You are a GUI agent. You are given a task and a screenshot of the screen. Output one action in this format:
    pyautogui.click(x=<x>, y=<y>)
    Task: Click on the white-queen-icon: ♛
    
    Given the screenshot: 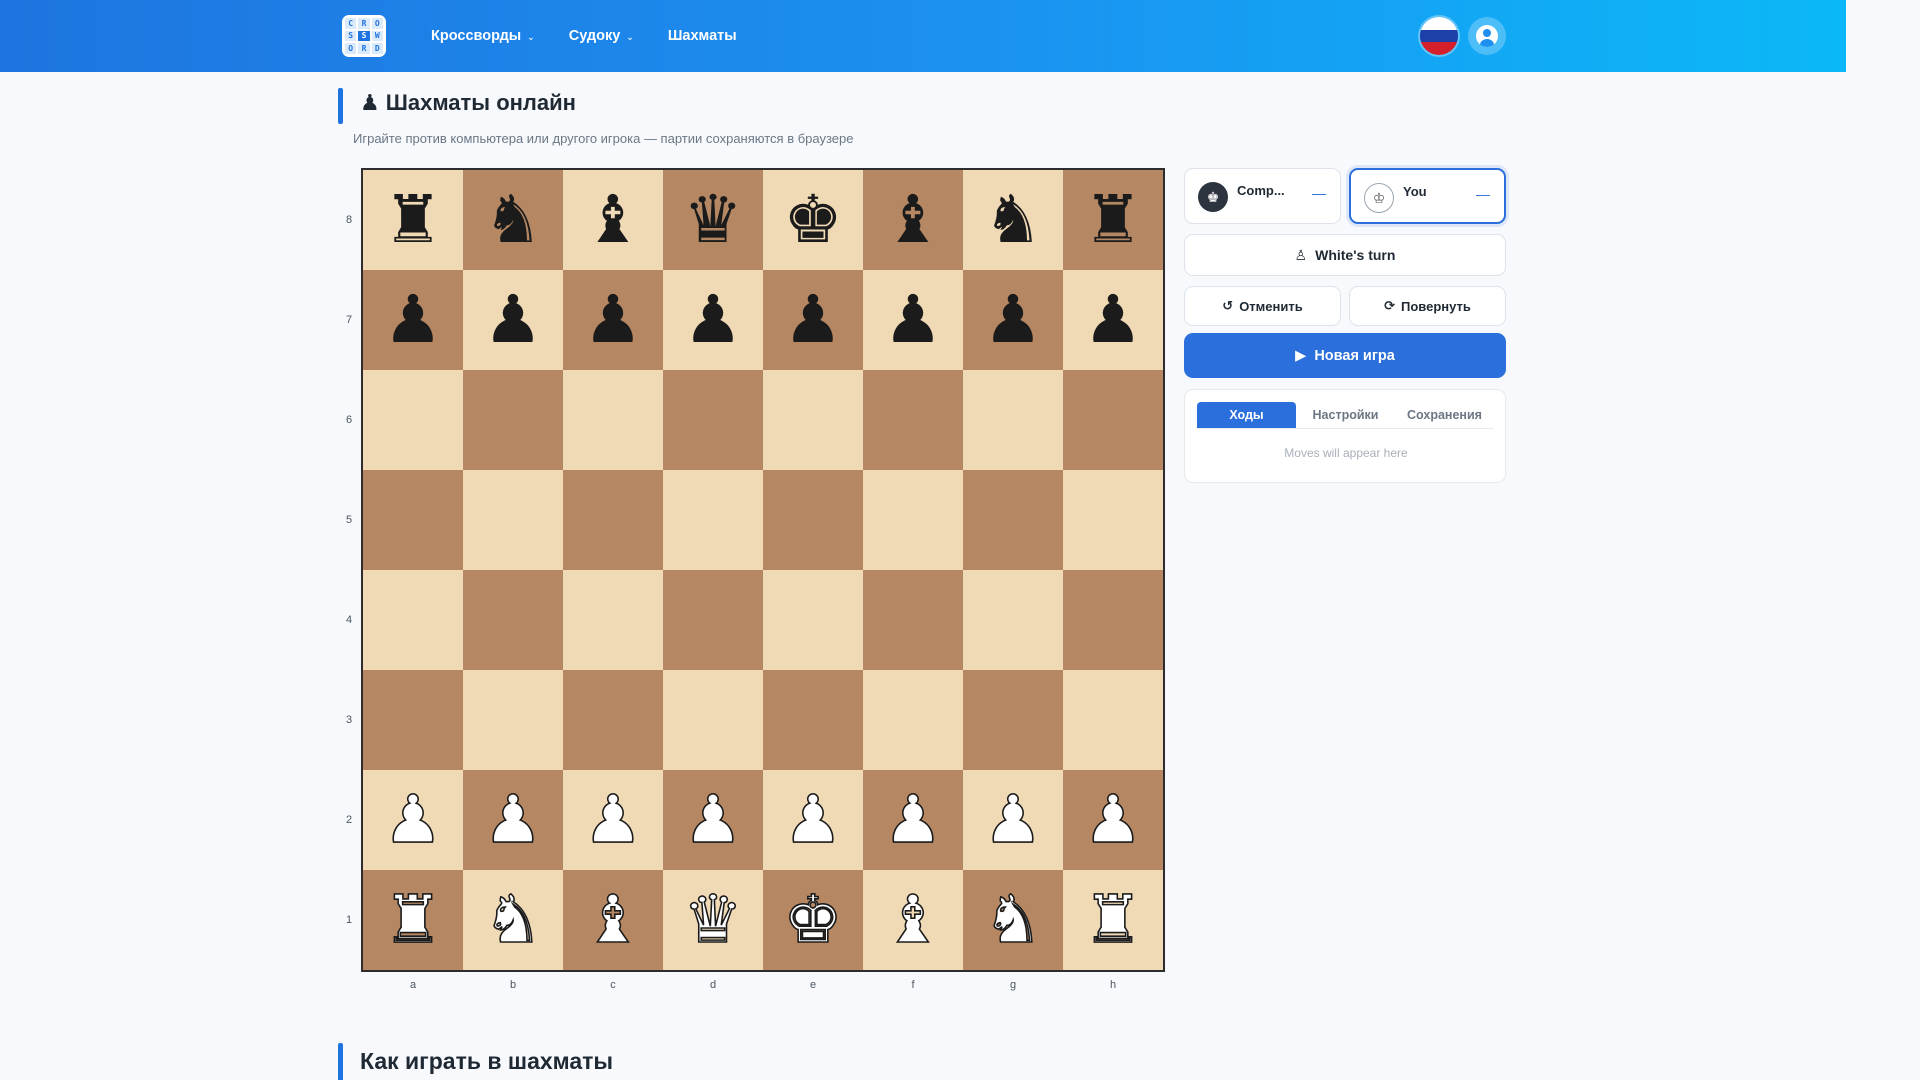 What is the action you would take?
    pyautogui.click(x=713, y=920)
    